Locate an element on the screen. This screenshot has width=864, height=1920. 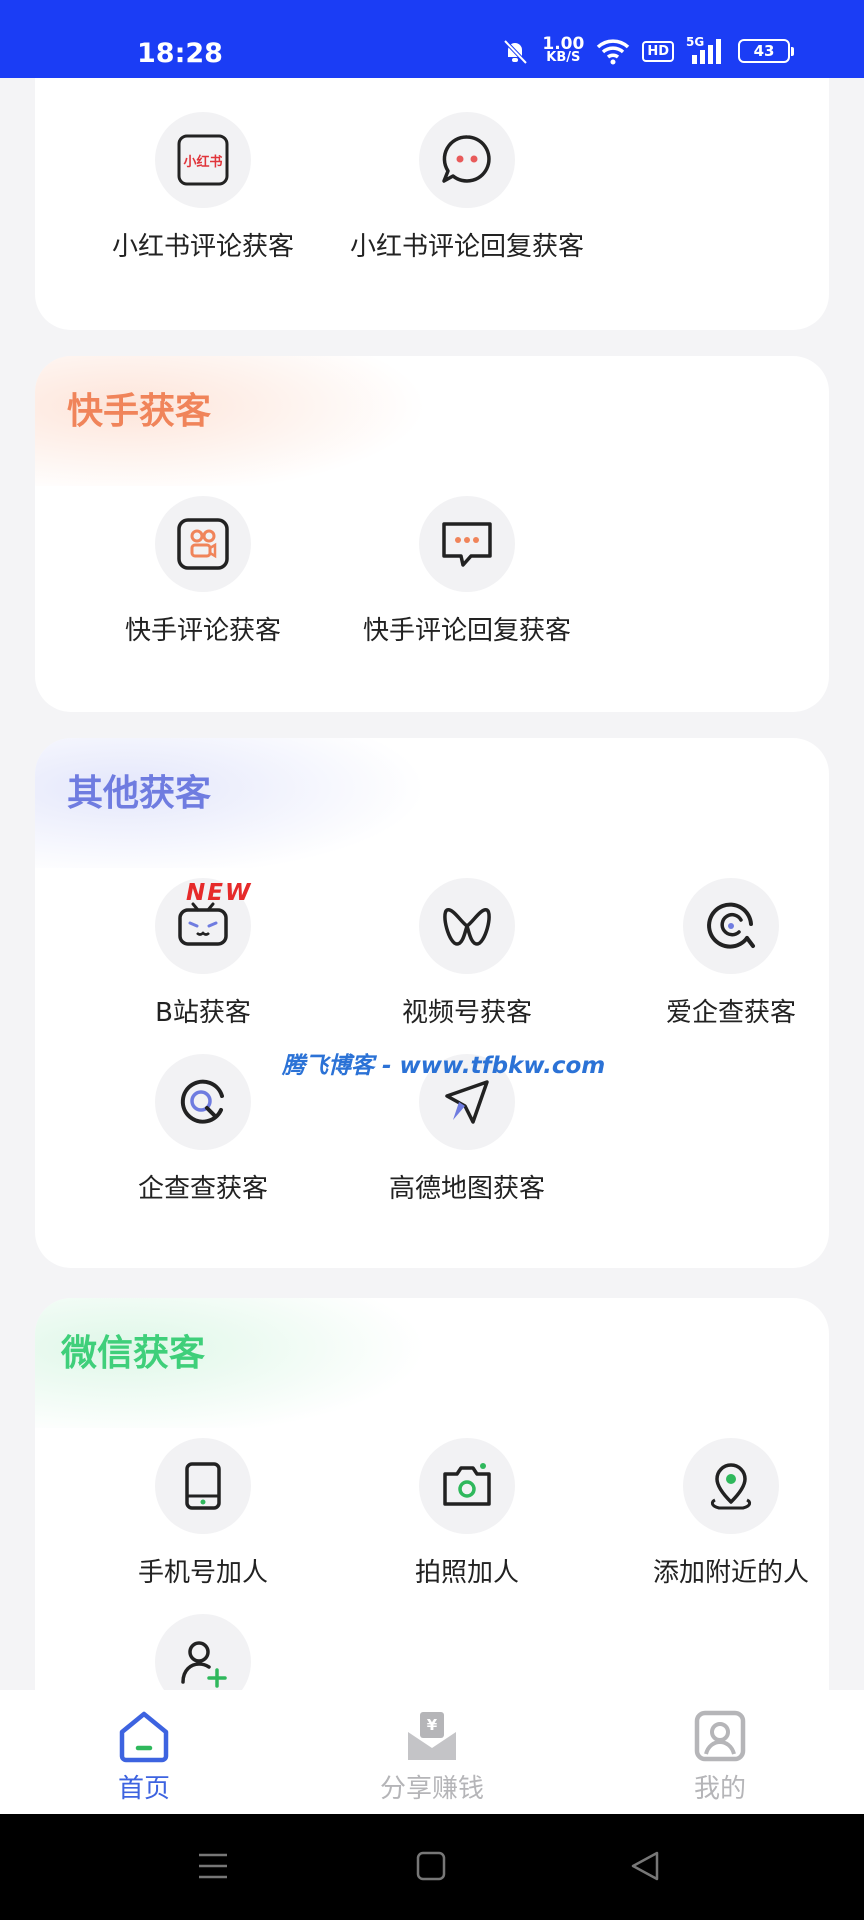
location-pin-icon is located at coordinates (731, 1486).